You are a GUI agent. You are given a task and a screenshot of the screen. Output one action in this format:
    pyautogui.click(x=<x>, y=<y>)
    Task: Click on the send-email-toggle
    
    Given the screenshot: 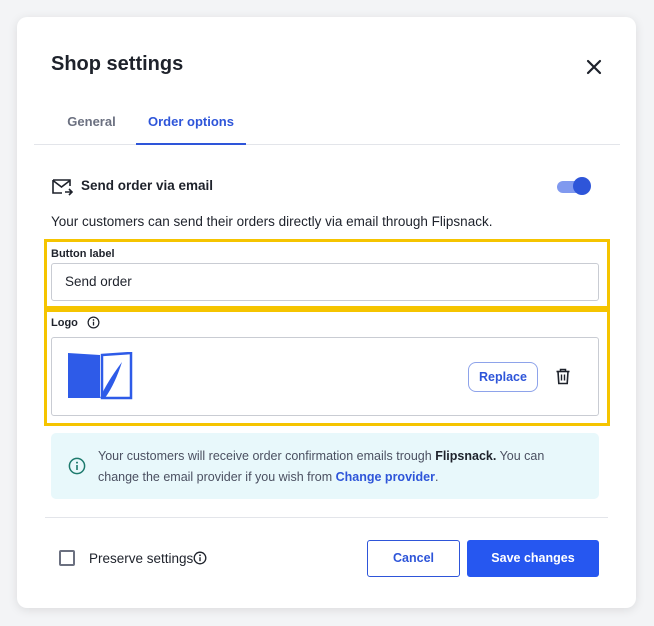 What is the action you would take?
    pyautogui.click(x=573, y=186)
    